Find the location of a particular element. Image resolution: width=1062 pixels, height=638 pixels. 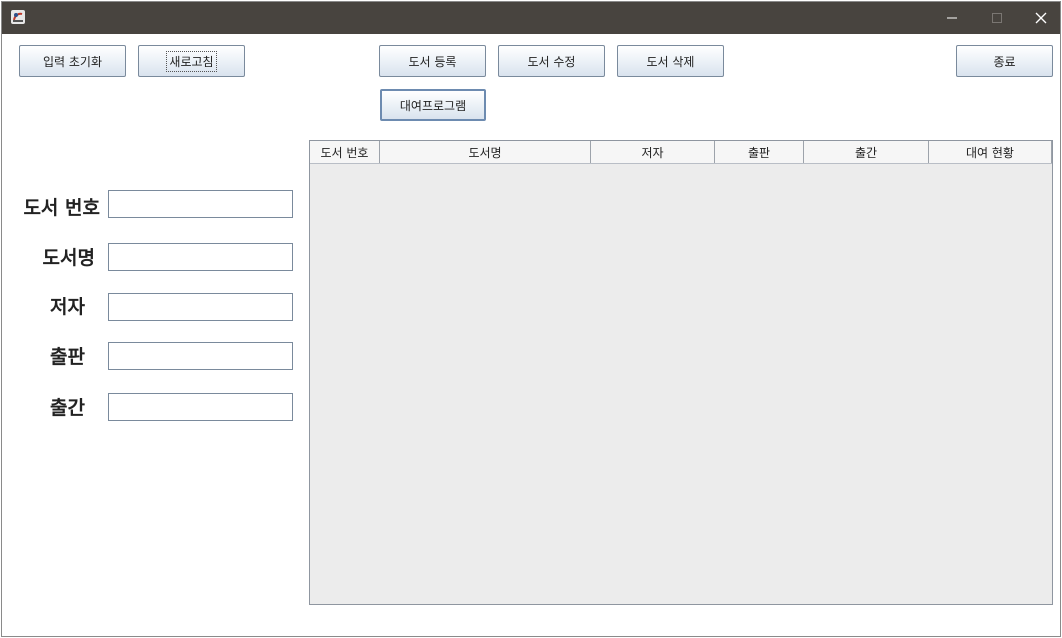

maximize-icon is located at coordinates (997, 18).